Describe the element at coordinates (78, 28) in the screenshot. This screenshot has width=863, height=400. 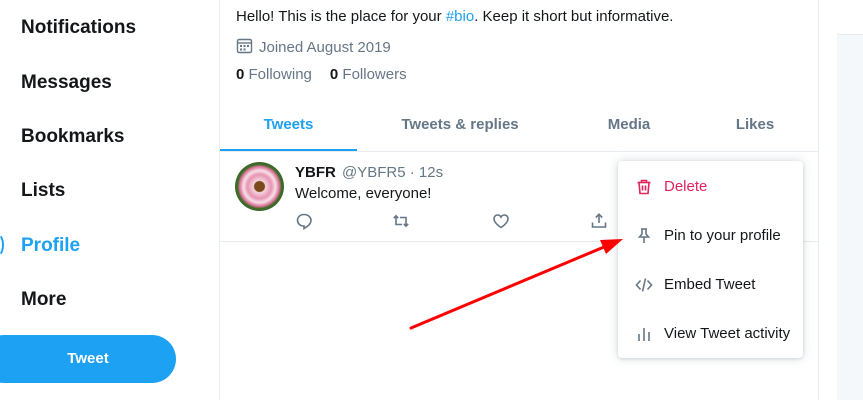
I see `nav-item-notifications: Notifications` at that location.